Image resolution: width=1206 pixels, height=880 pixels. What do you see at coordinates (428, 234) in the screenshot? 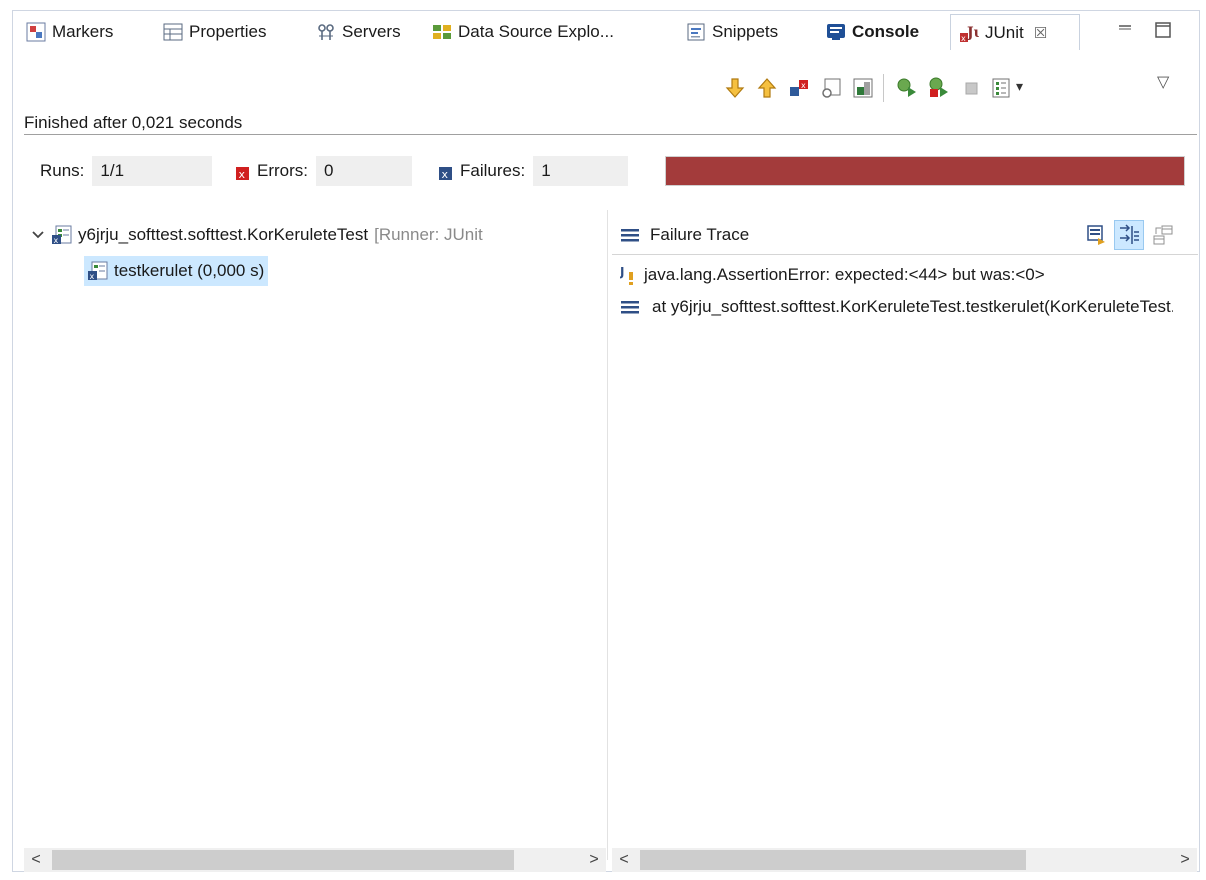
I see `test-suite-runner: [Runner: JUnit` at bounding box center [428, 234].